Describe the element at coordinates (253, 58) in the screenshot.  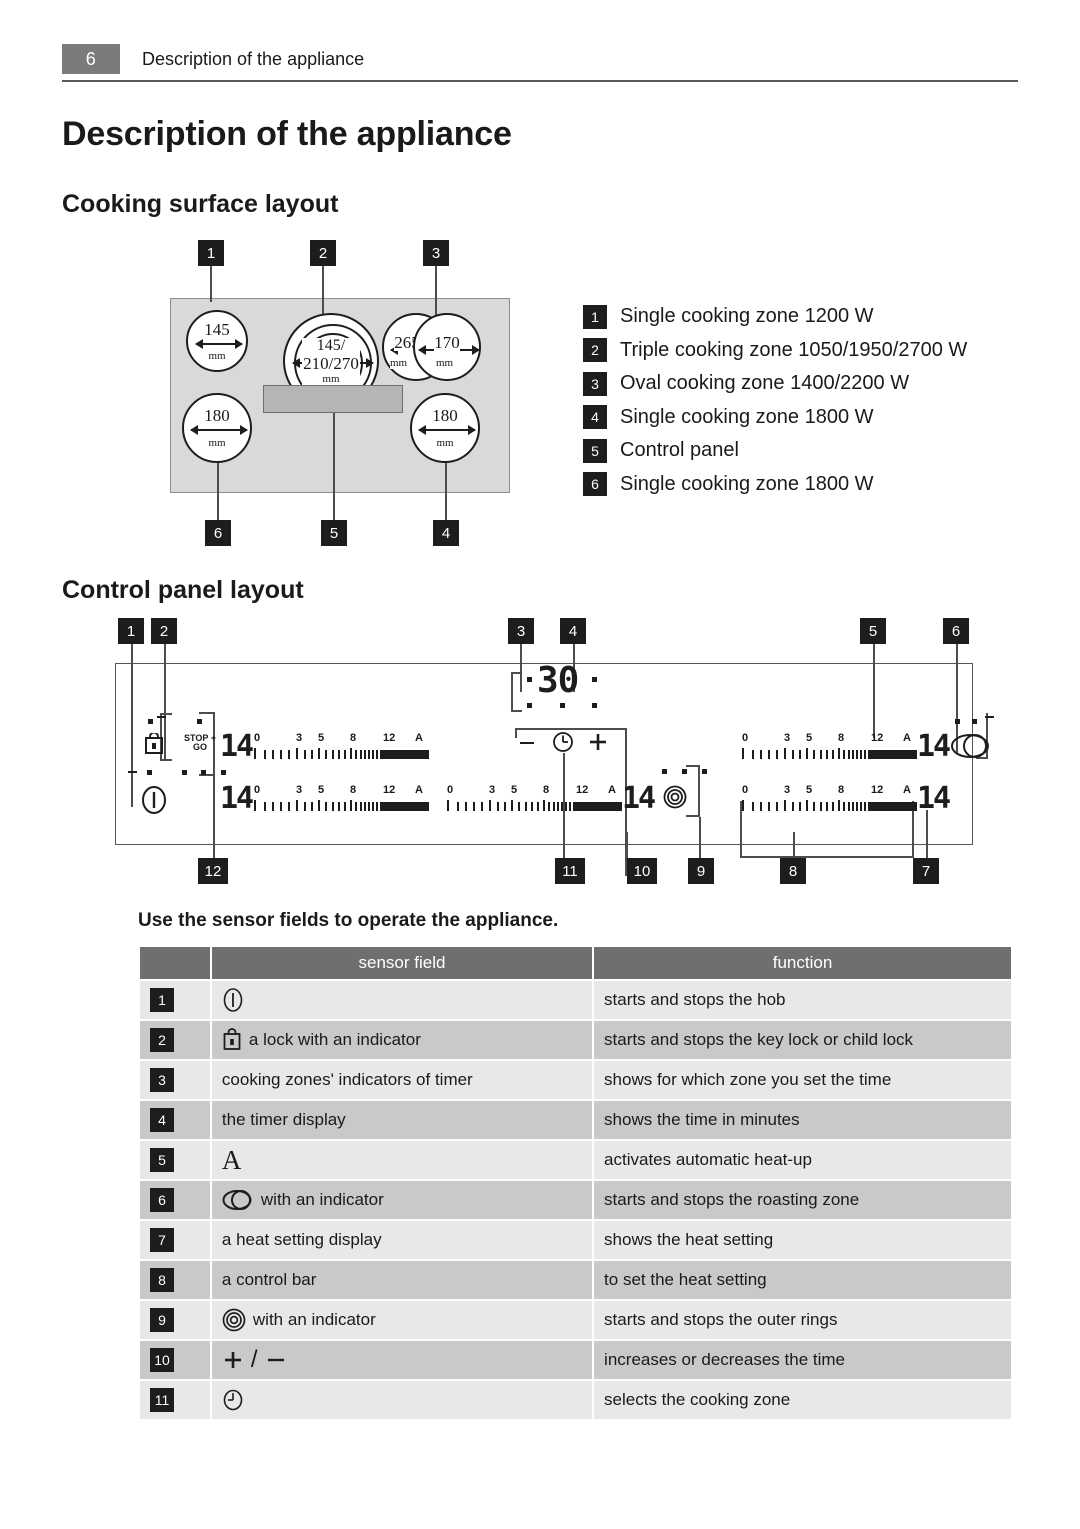
I see `running-header-title: Description of the appliance` at that location.